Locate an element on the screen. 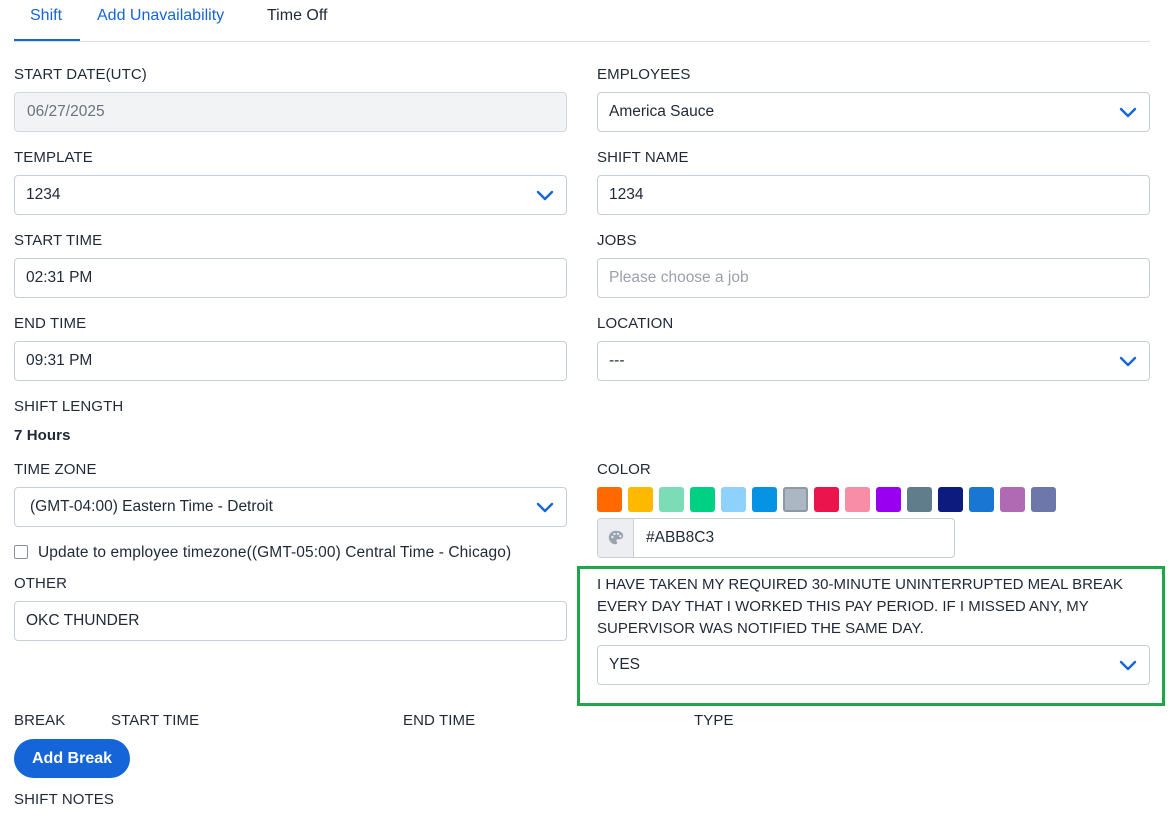 The height and width of the screenshot is (817, 1172). other-label: OTHER is located at coordinates (40, 583).